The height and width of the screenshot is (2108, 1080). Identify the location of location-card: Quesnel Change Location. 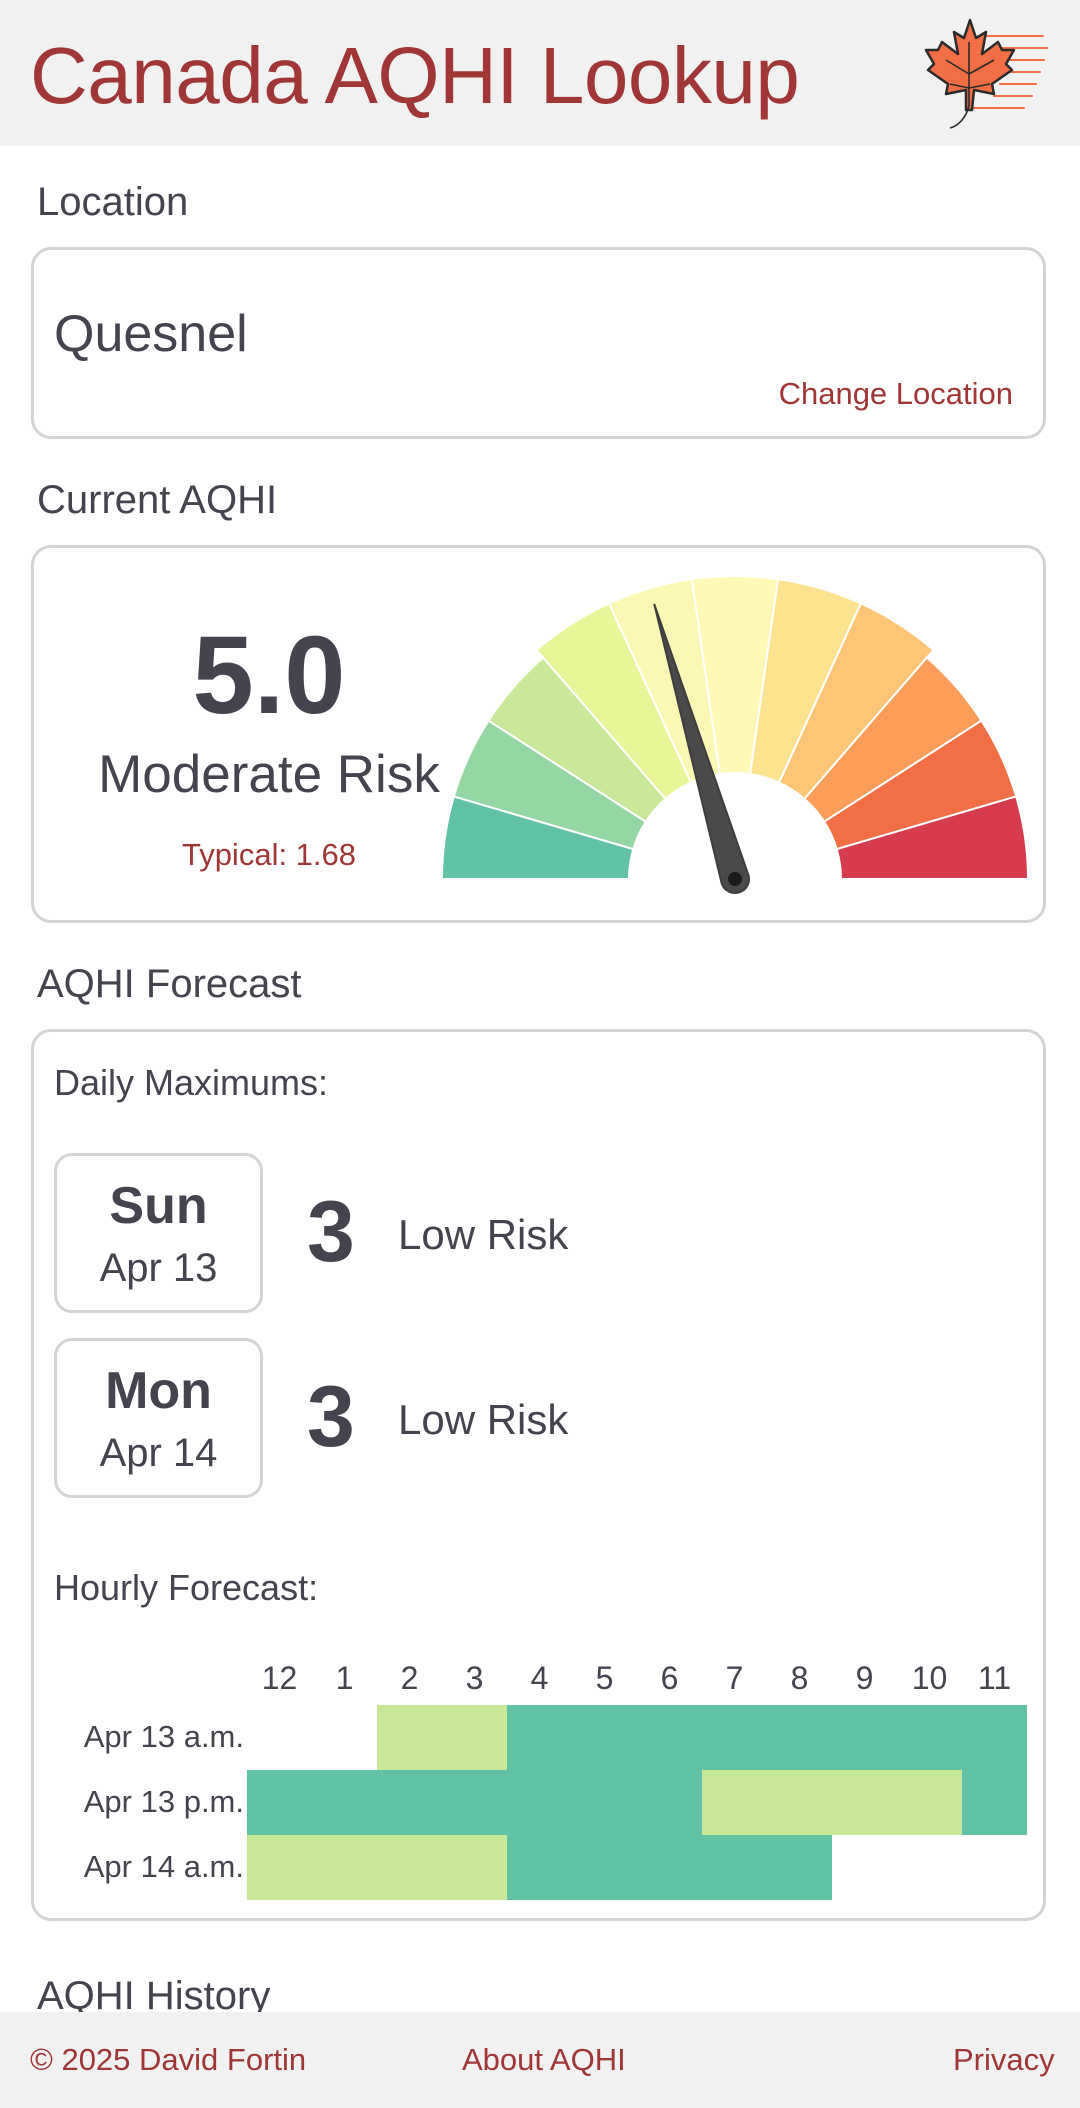
(538, 343).